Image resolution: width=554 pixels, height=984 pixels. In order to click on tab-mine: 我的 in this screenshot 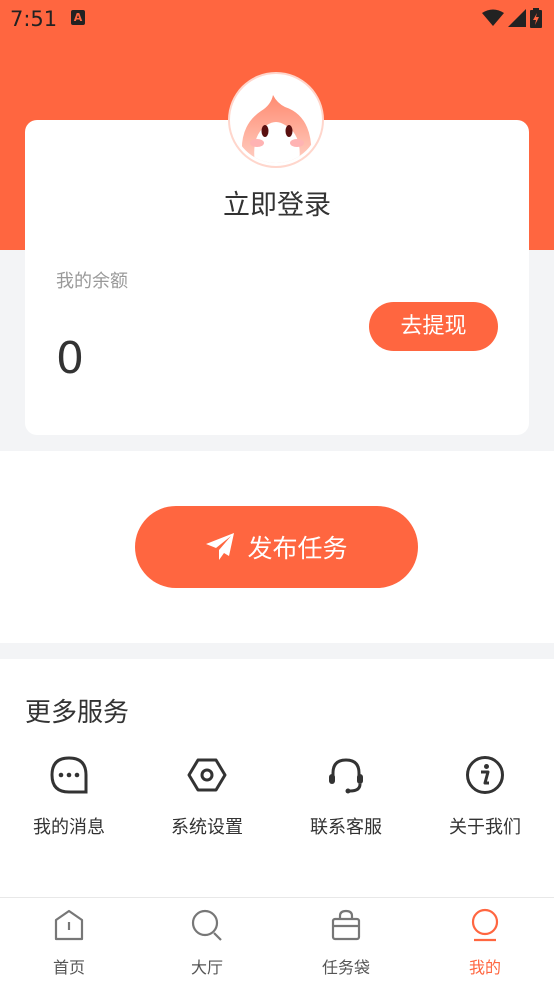, I will do `click(485, 943)`.